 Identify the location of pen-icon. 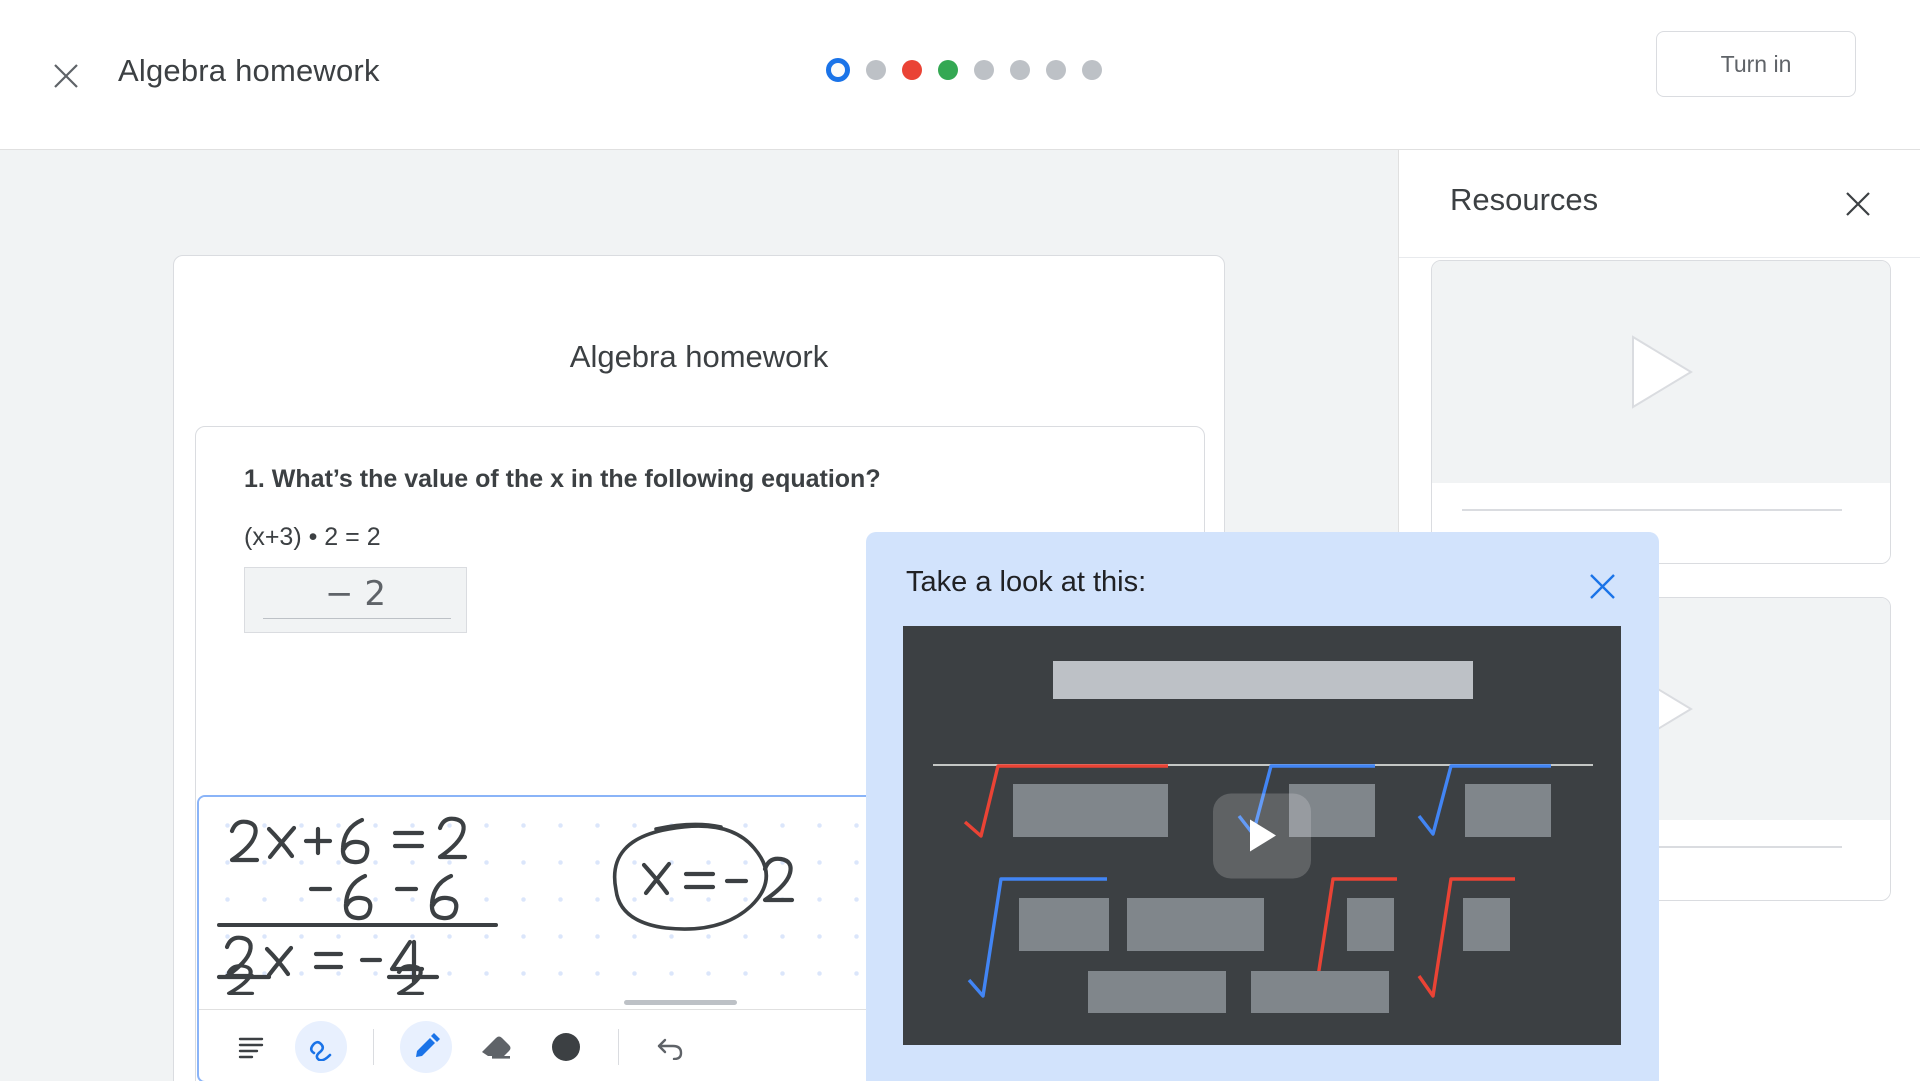
(426, 1046).